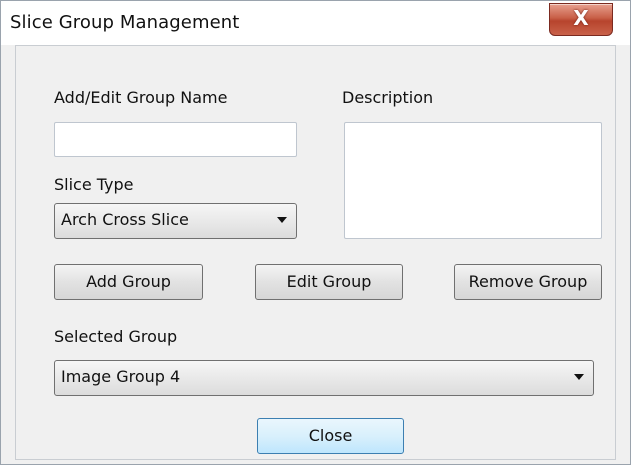 The image size is (632, 466). What do you see at coordinates (473, 180) in the screenshot?
I see `description-input` at bounding box center [473, 180].